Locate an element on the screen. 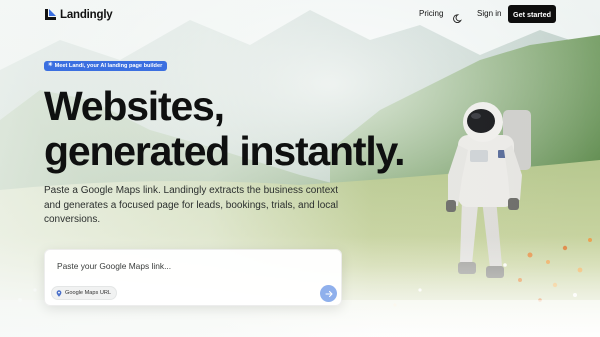 The image size is (600, 337). moon-icon is located at coordinates (457, 18).